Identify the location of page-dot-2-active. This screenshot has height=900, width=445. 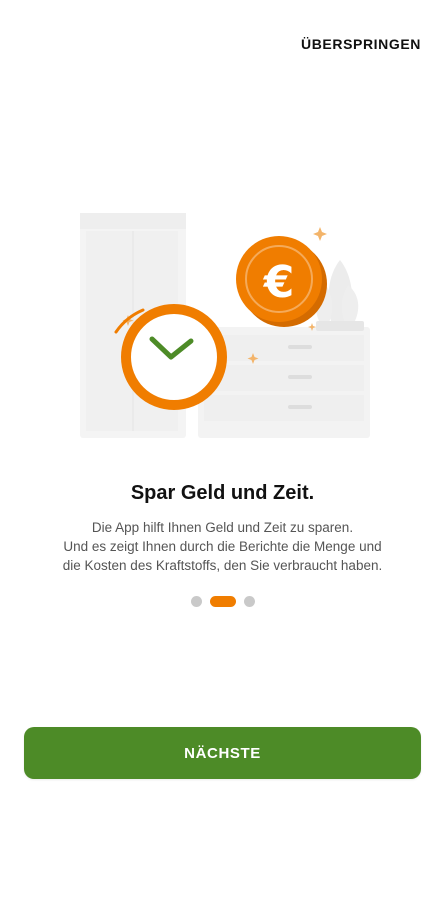
(222, 601).